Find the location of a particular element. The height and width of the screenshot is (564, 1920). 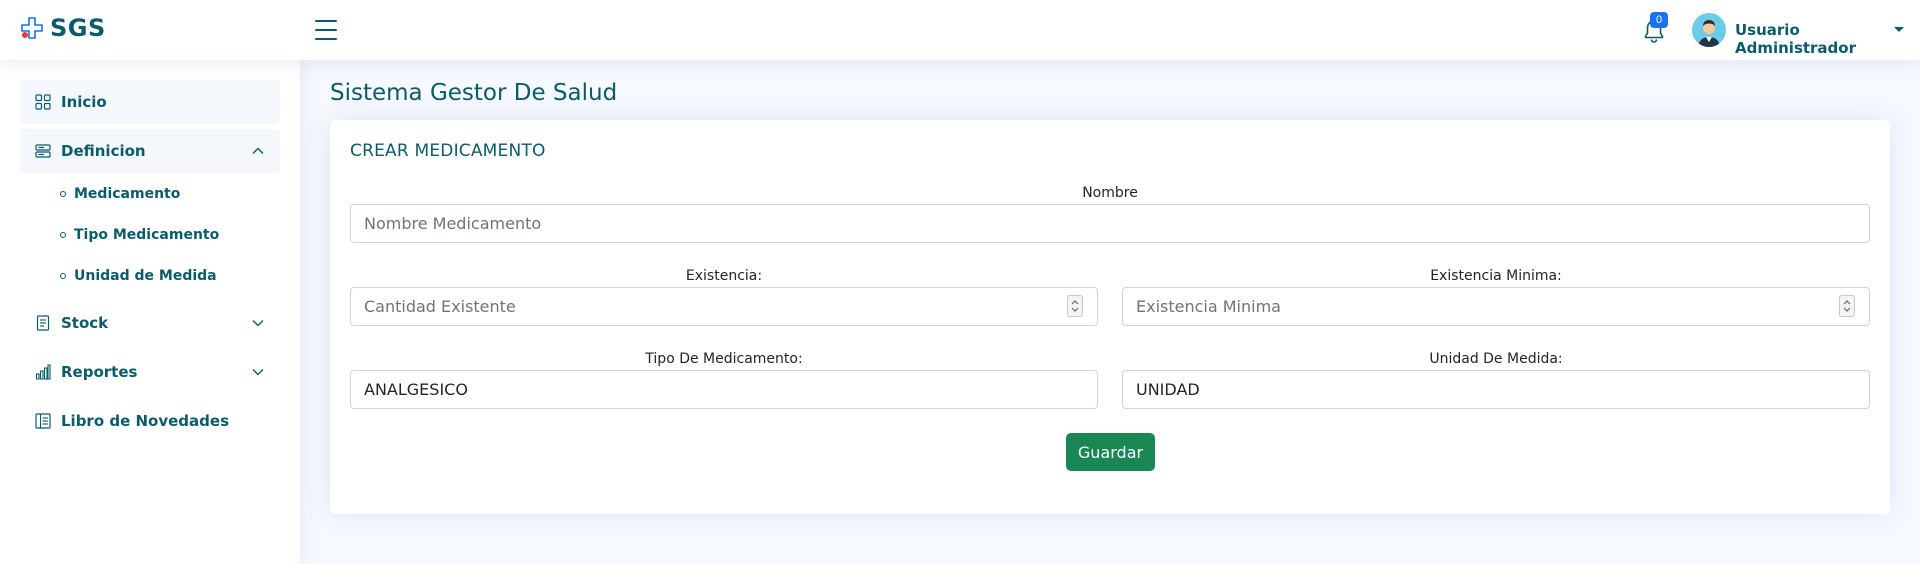

sidebar-subitem-unidad-de-medida: Unidad de Medida is located at coordinates (150, 275).